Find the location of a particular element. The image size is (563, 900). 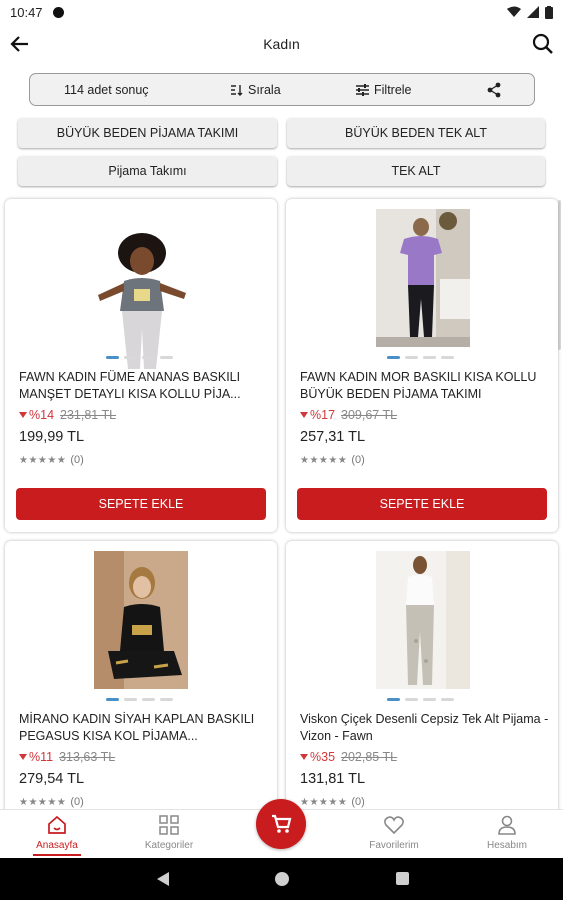

notification-dot-icon is located at coordinates (58, 12).